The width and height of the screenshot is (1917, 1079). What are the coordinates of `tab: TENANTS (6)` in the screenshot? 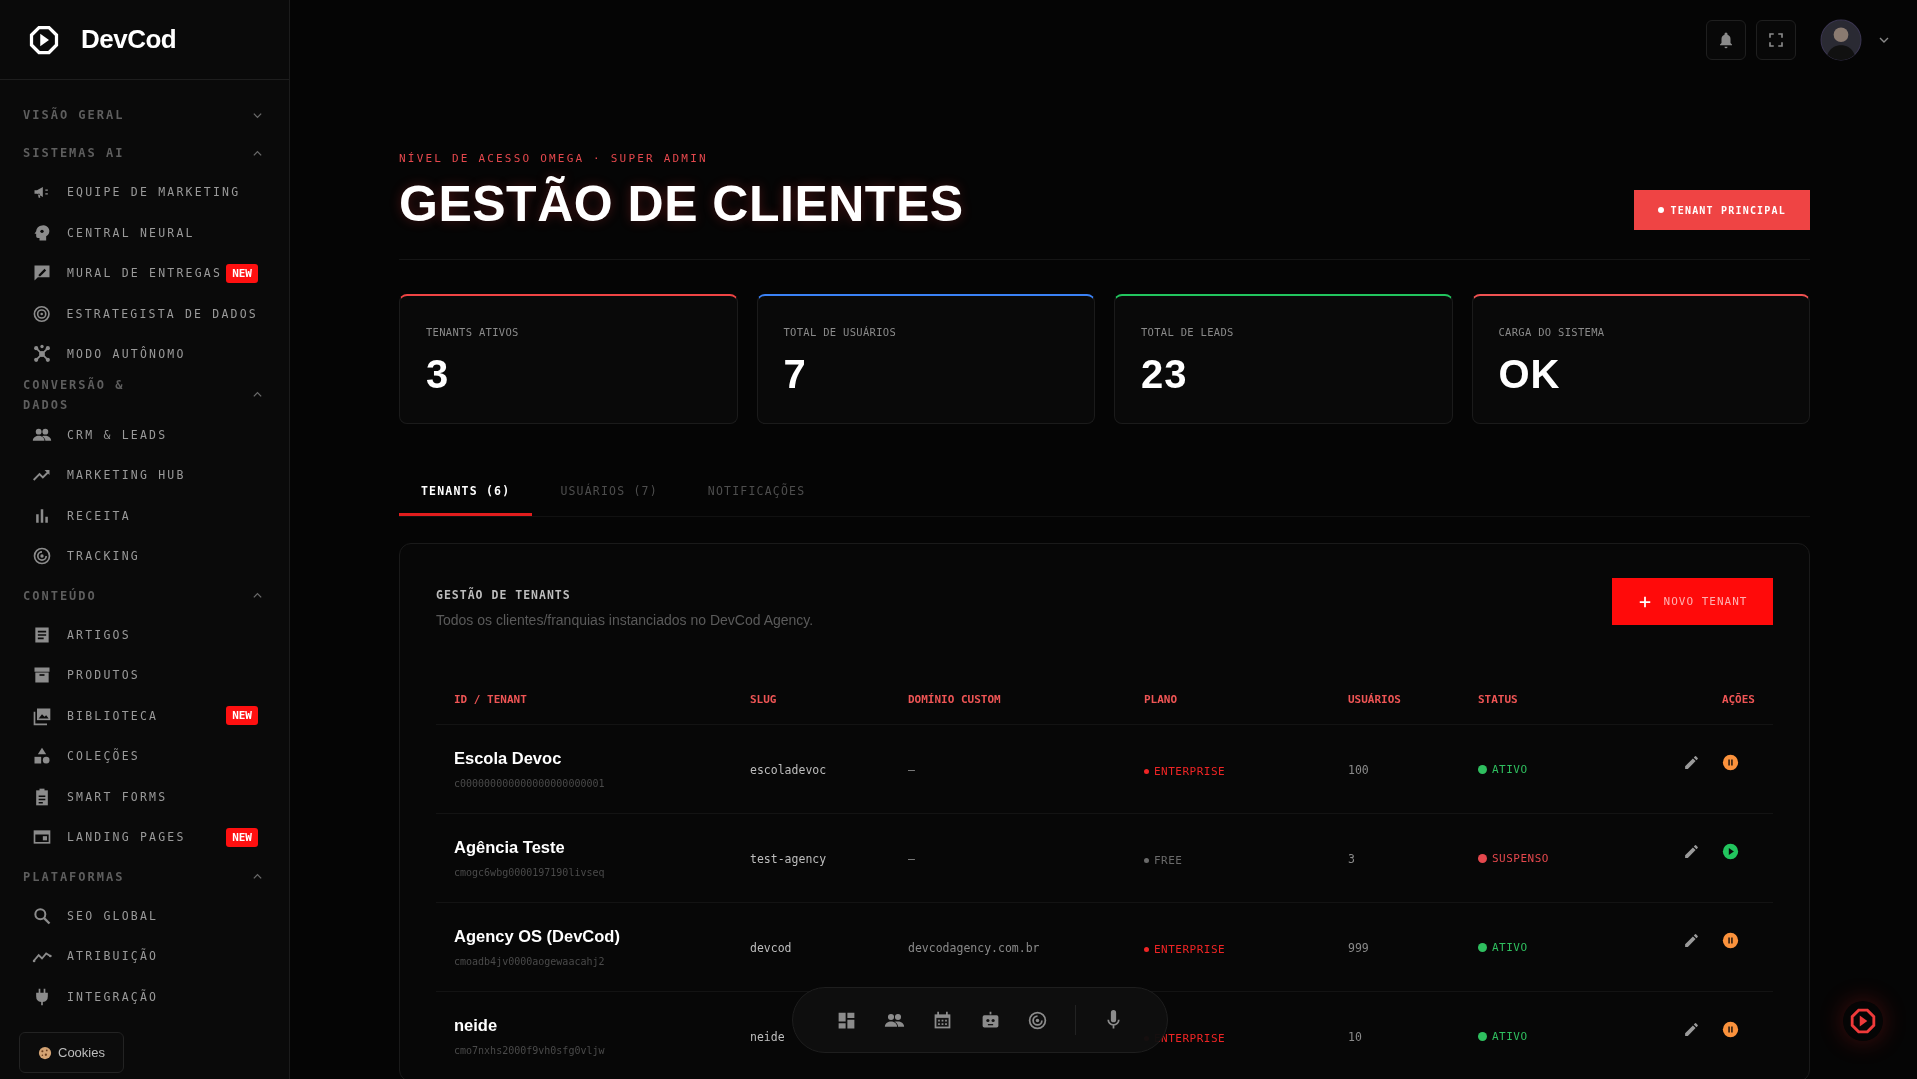 It's located at (466, 494).